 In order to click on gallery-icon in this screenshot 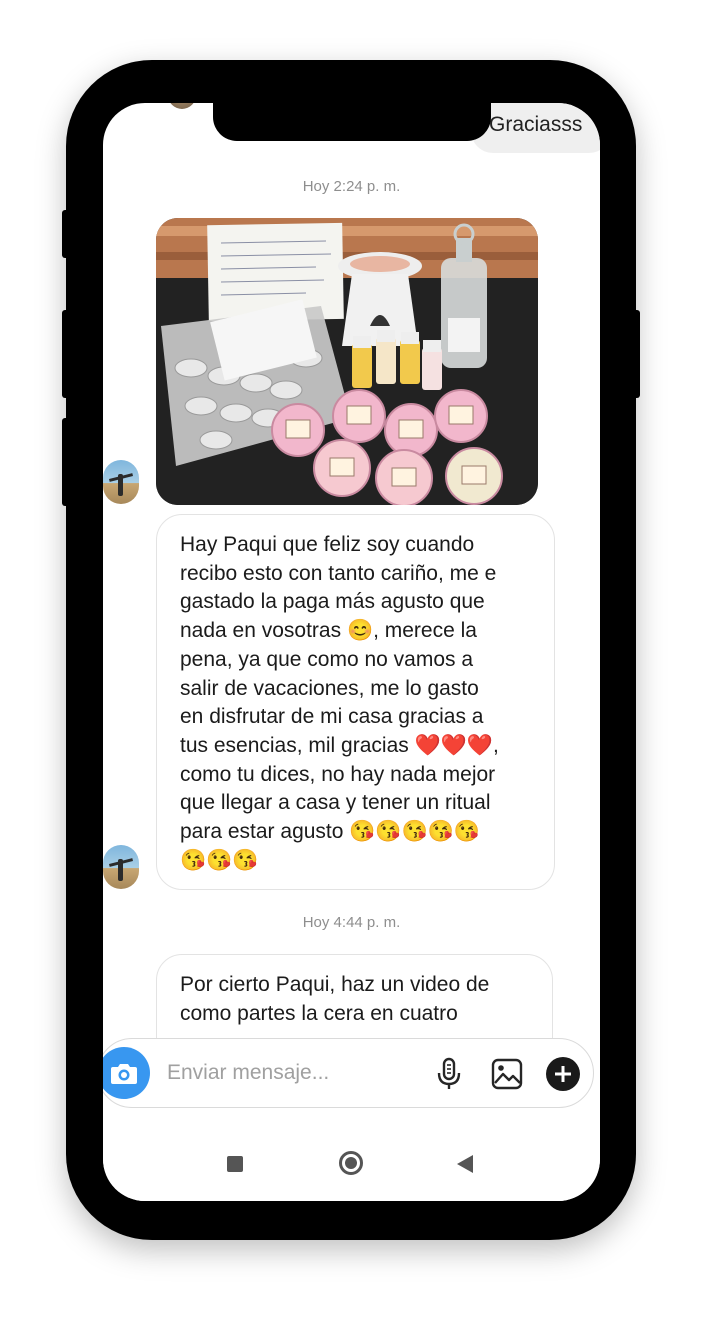, I will do `click(507, 1074)`.